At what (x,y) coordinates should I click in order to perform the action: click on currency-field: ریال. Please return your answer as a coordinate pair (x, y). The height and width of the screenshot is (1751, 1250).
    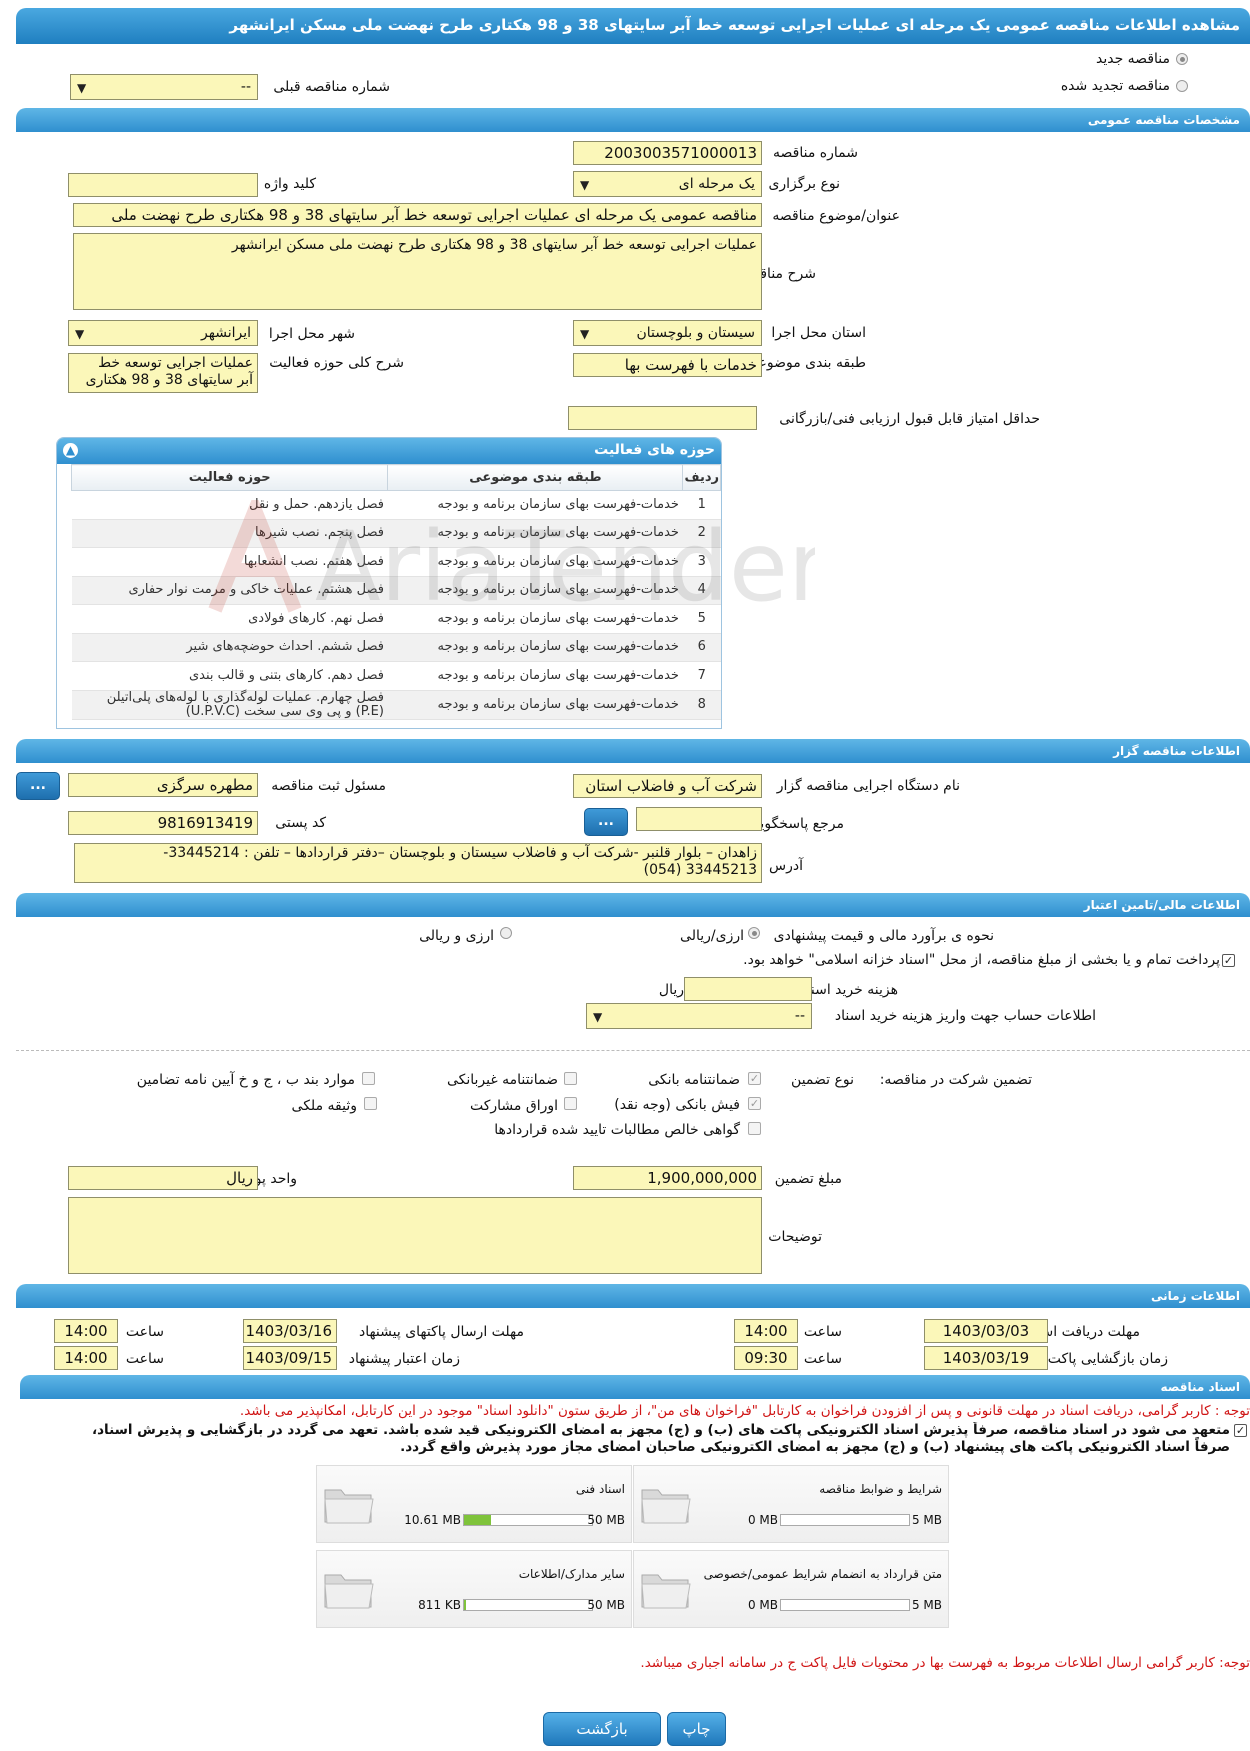
    Looking at the image, I should click on (163, 1178).